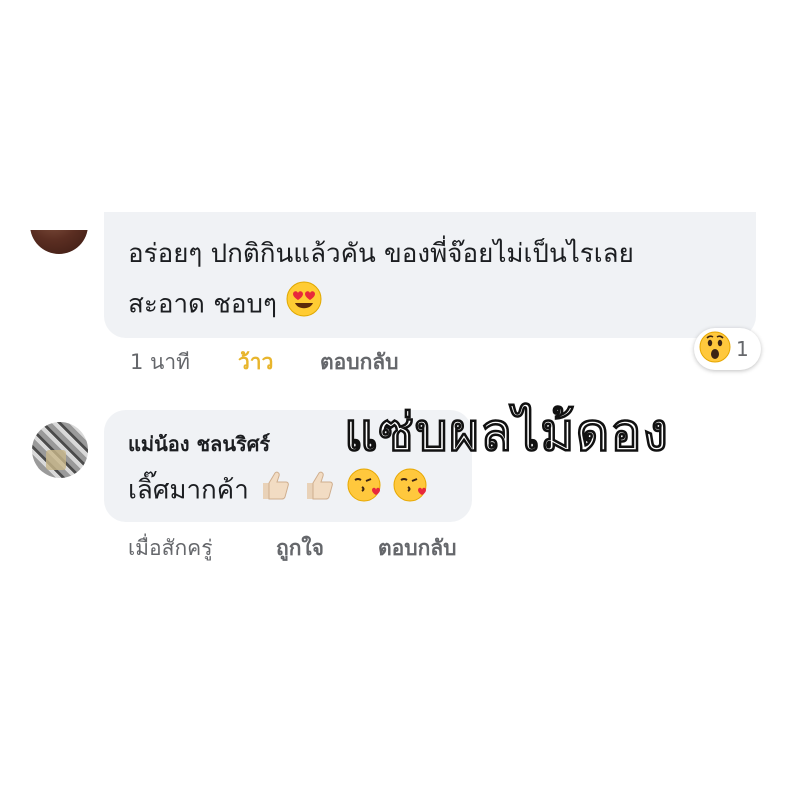 Image resolution: width=800 pixels, height=800 pixels. What do you see at coordinates (715, 349) in the screenshot?
I see `wow-reaction-icon` at bounding box center [715, 349].